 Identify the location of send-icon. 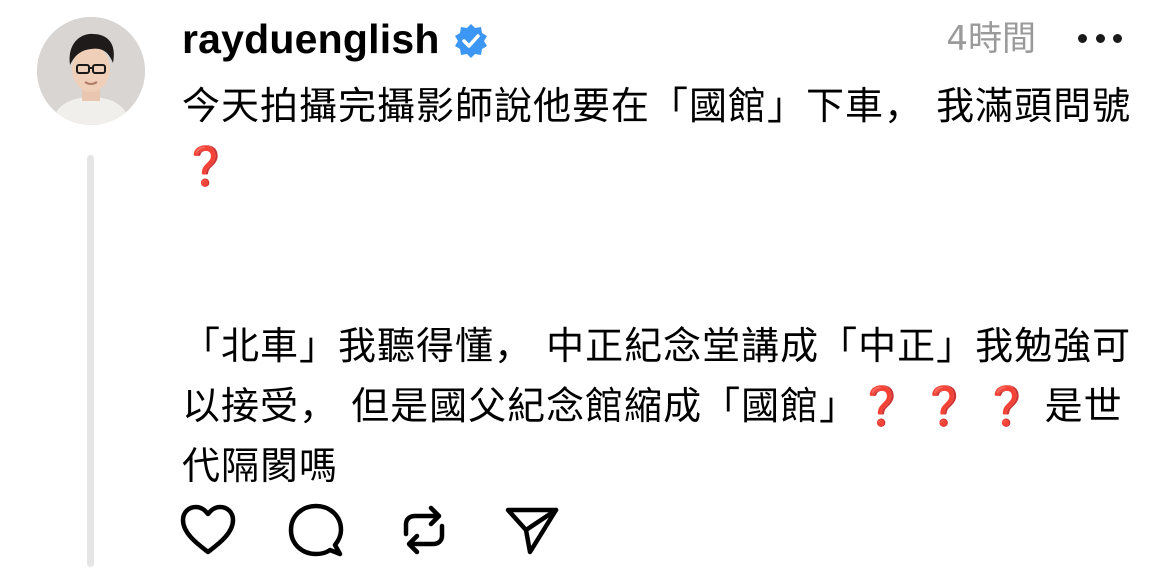
(532, 531).